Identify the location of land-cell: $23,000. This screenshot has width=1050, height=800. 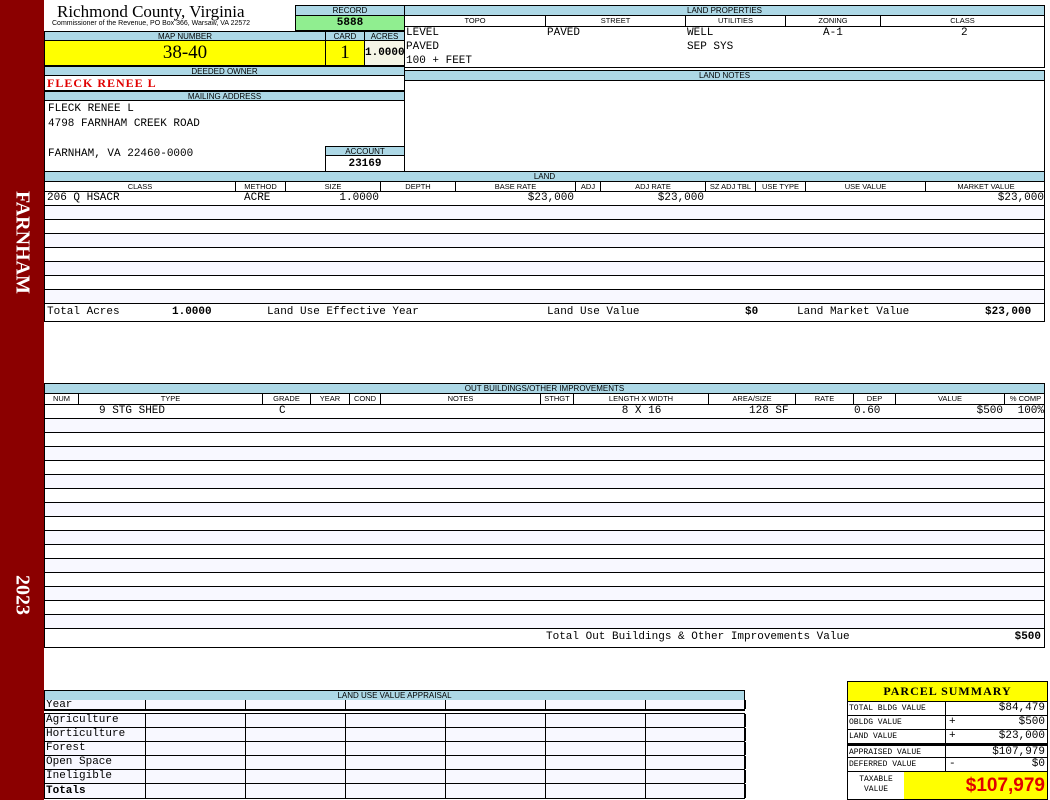
(550, 198).